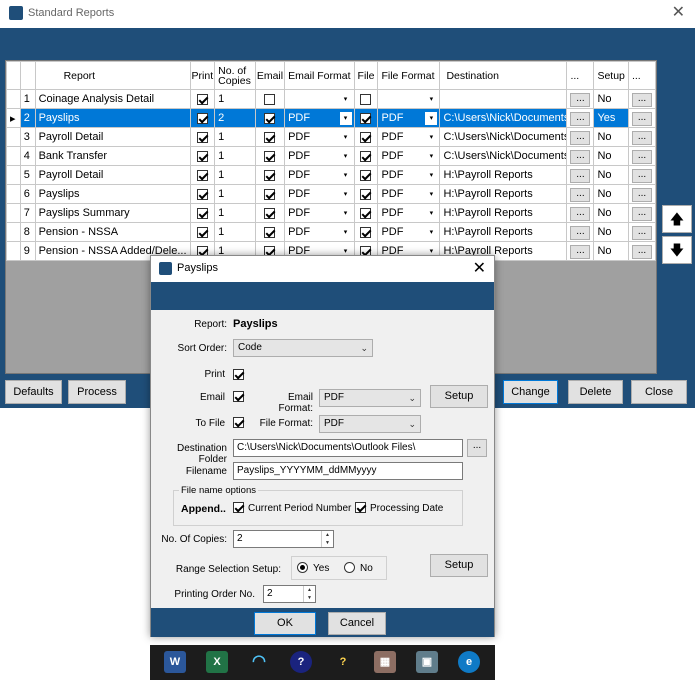 This screenshot has width=695, height=680. What do you see at coordinates (659, 392) in the screenshot?
I see `close-button: Close` at bounding box center [659, 392].